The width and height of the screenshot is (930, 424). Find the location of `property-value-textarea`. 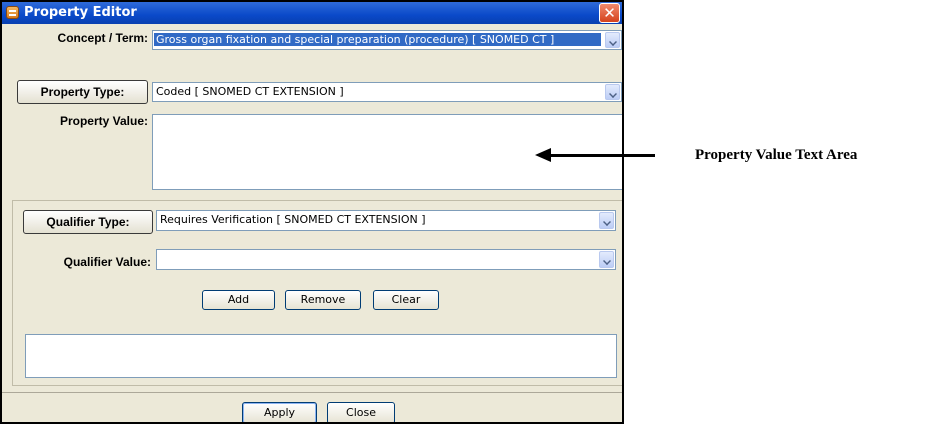

property-value-textarea is located at coordinates (387, 152).